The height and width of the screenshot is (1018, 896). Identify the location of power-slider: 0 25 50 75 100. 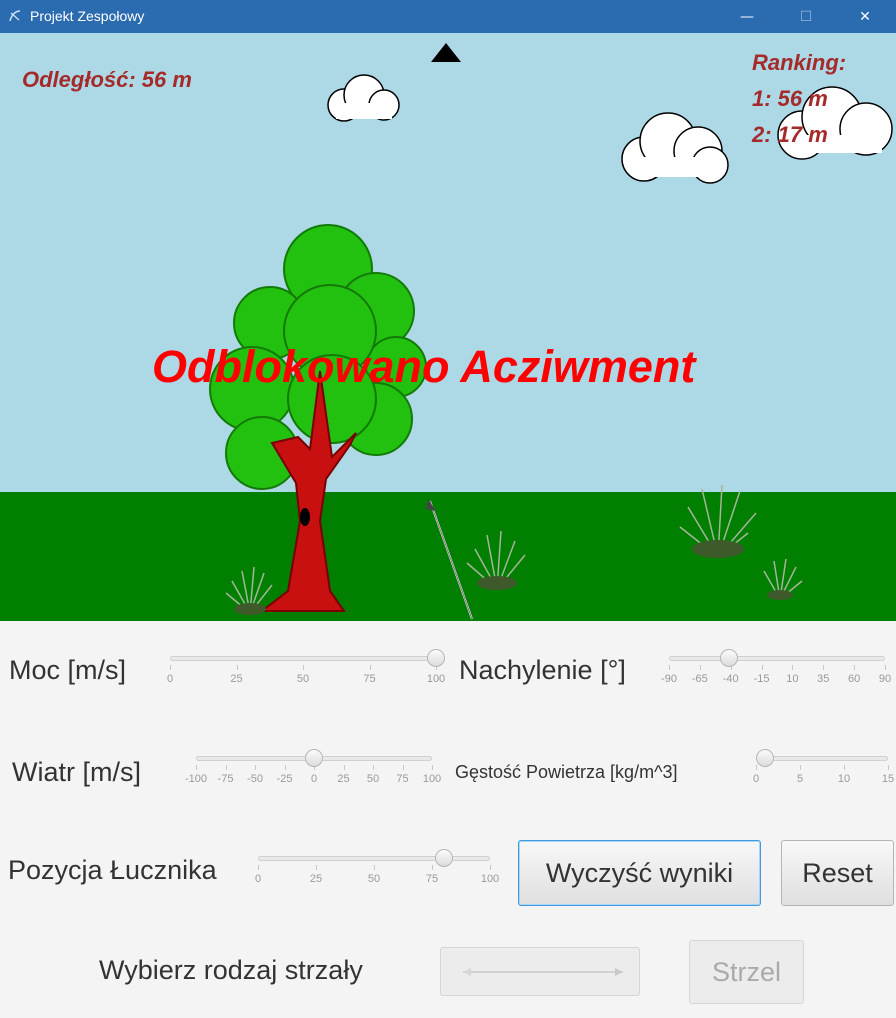
(305, 671).